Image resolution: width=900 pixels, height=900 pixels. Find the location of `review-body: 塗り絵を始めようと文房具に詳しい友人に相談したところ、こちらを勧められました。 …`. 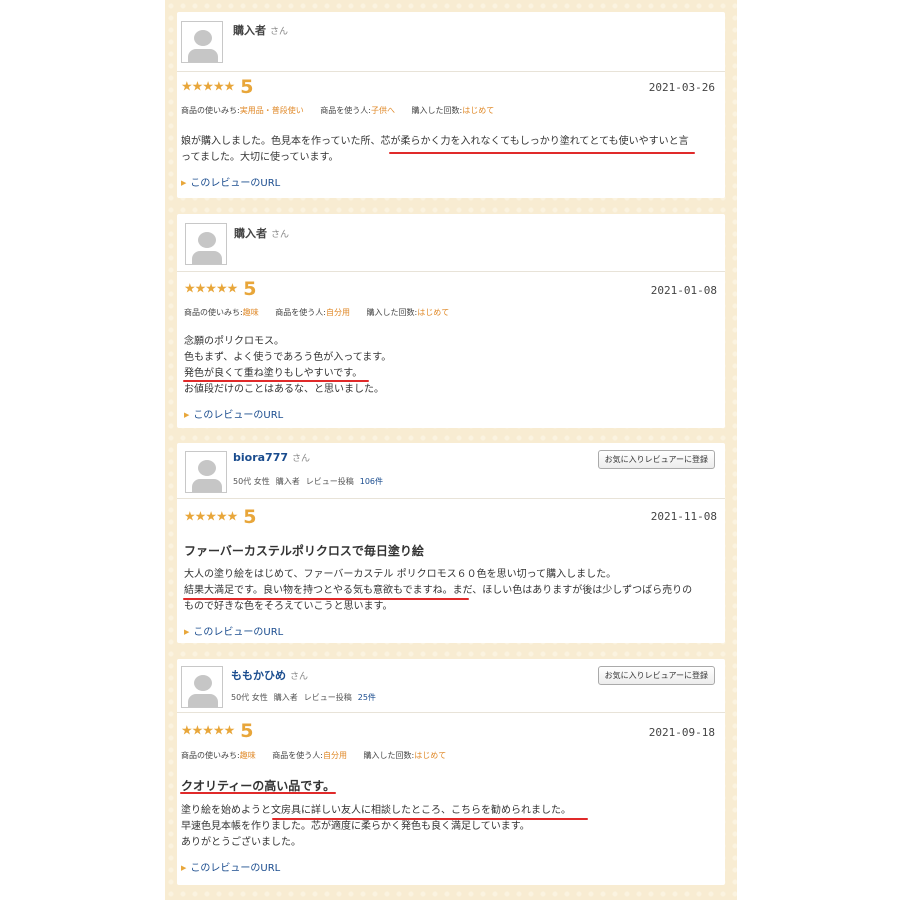

review-body: 塗り絵を始めようと文房具に詳しい友人に相談したところ、こちらを勧められました。 … is located at coordinates (376, 826).